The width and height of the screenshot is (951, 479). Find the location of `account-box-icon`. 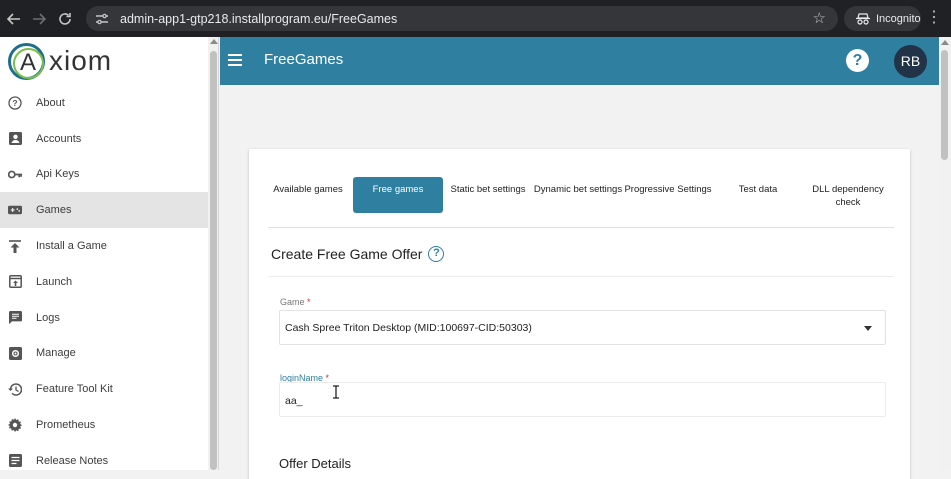

account-box-icon is located at coordinates (15, 139).